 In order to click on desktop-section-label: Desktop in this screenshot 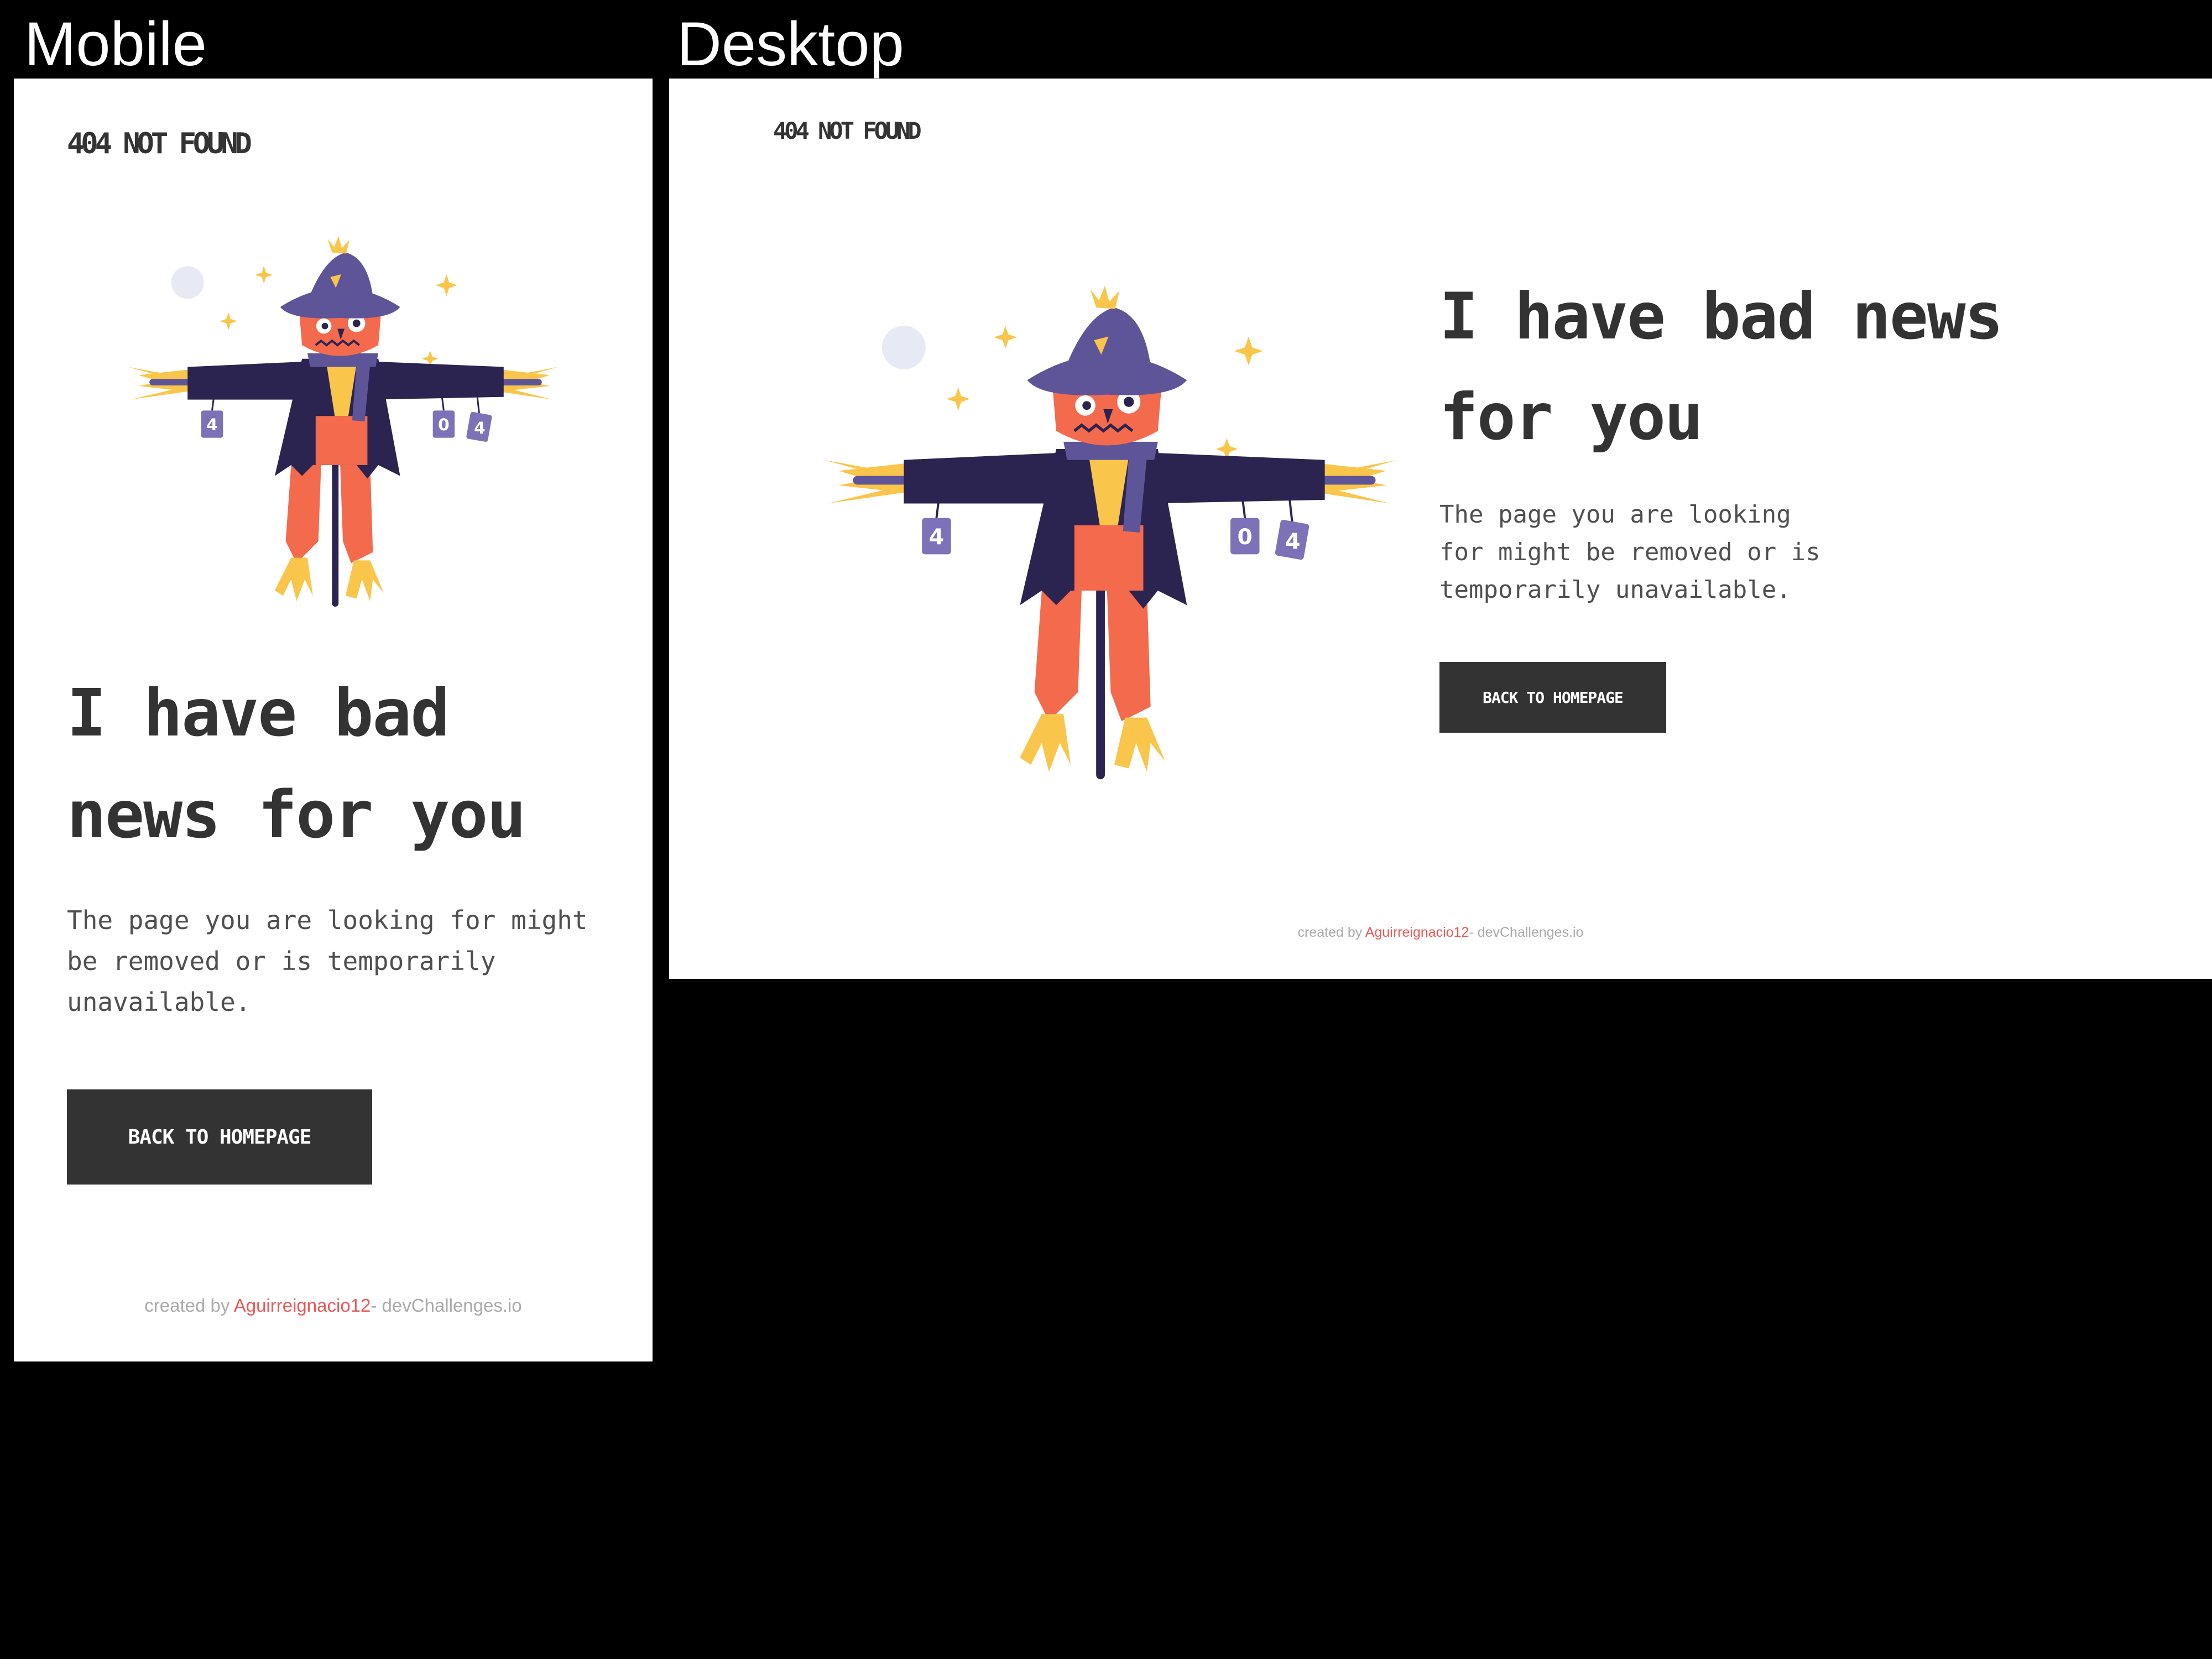, I will do `click(791, 44)`.